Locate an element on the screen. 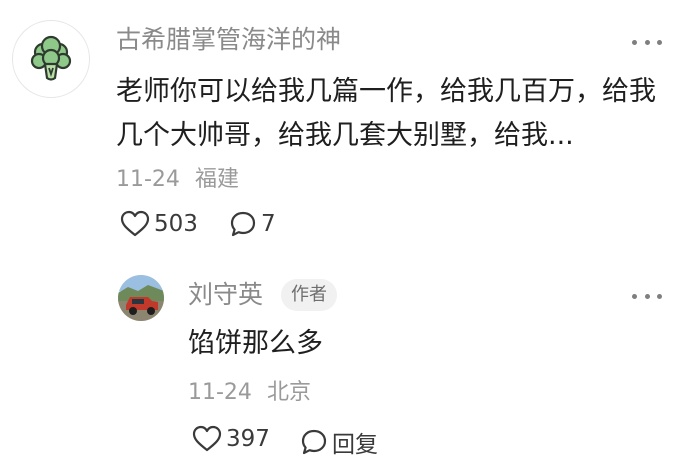  comment-username: 古希腊掌管海洋的神 is located at coordinates (228, 40).